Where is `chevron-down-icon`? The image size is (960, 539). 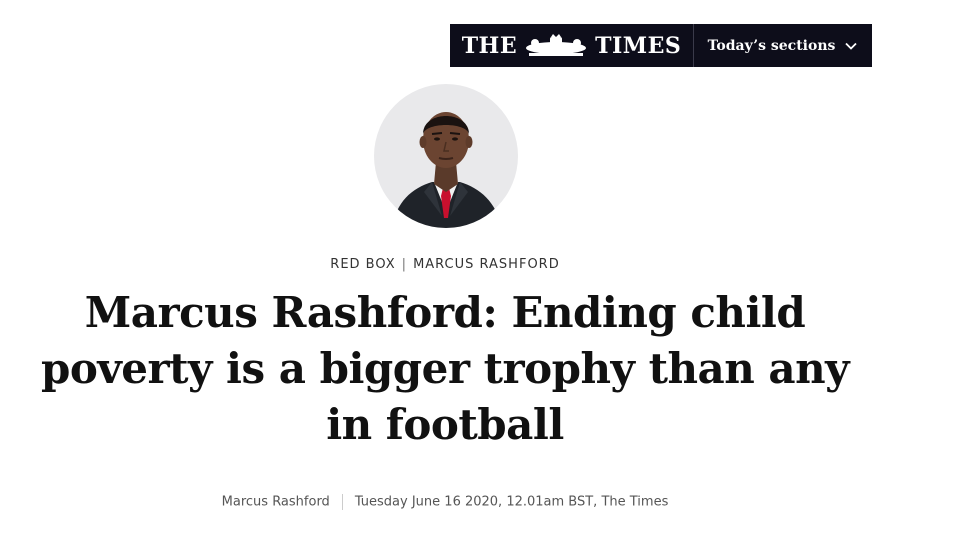
chevron-down-icon is located at coordinates (851, 46).